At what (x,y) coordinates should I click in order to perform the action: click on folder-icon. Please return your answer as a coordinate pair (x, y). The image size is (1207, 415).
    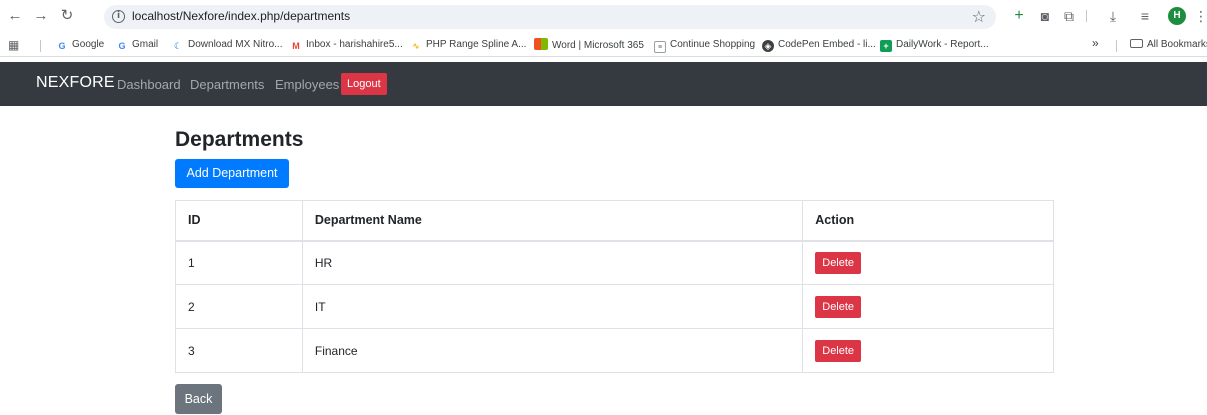
    Looking at the image, I should click on (1136, 43).